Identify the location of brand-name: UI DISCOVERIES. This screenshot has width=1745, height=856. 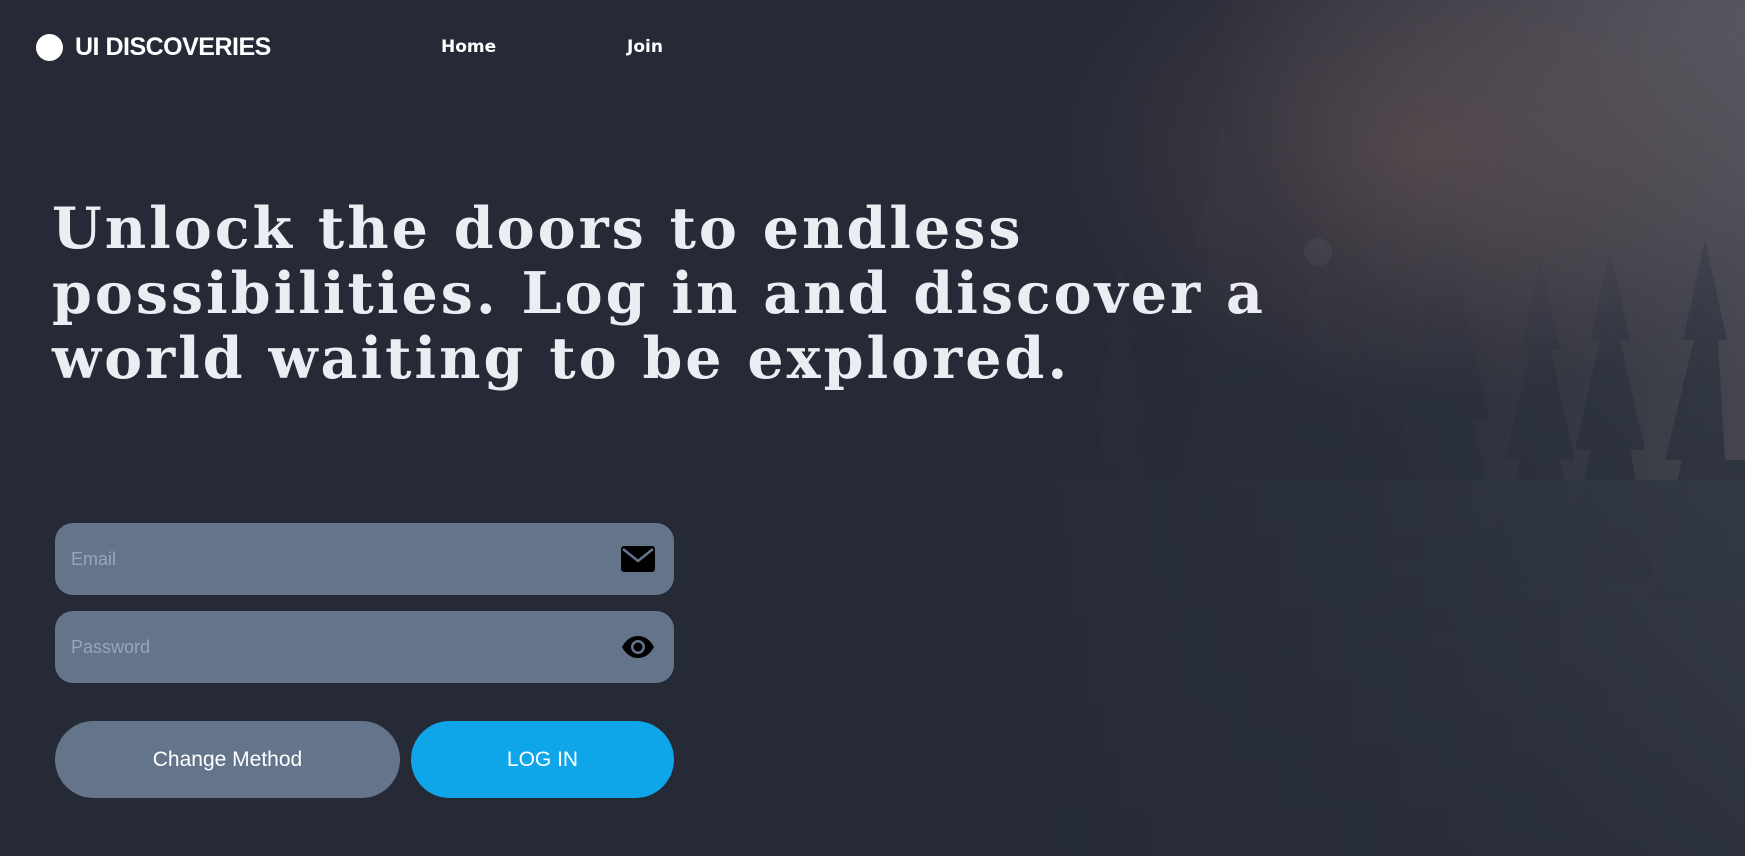
(173, 47).